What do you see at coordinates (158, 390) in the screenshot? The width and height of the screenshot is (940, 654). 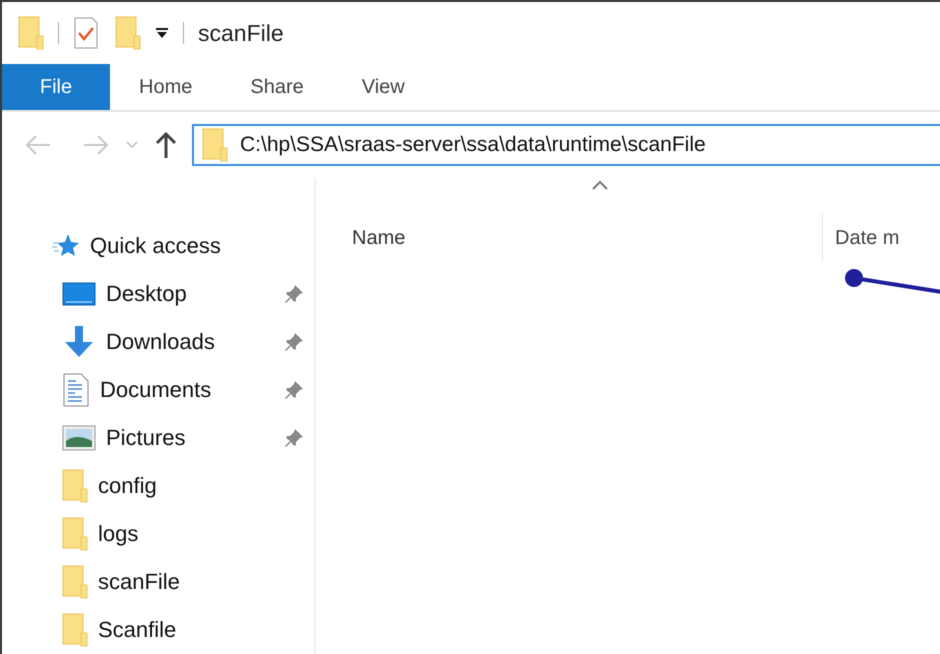 I see `sidebar-item: Documents` at bounding box center [158, 390].